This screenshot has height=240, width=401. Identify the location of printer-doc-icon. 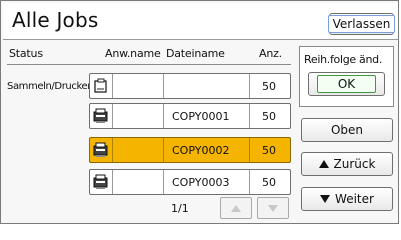
(101, 86).